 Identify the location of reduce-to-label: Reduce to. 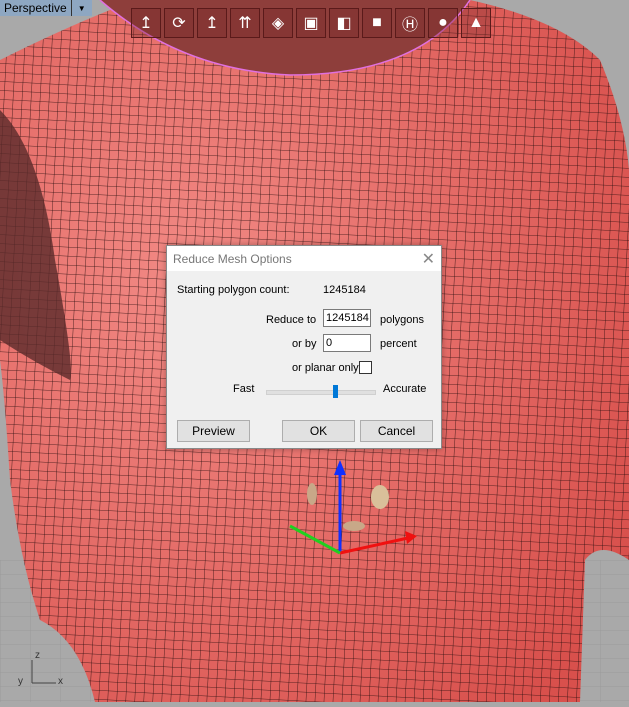
(291, 320).